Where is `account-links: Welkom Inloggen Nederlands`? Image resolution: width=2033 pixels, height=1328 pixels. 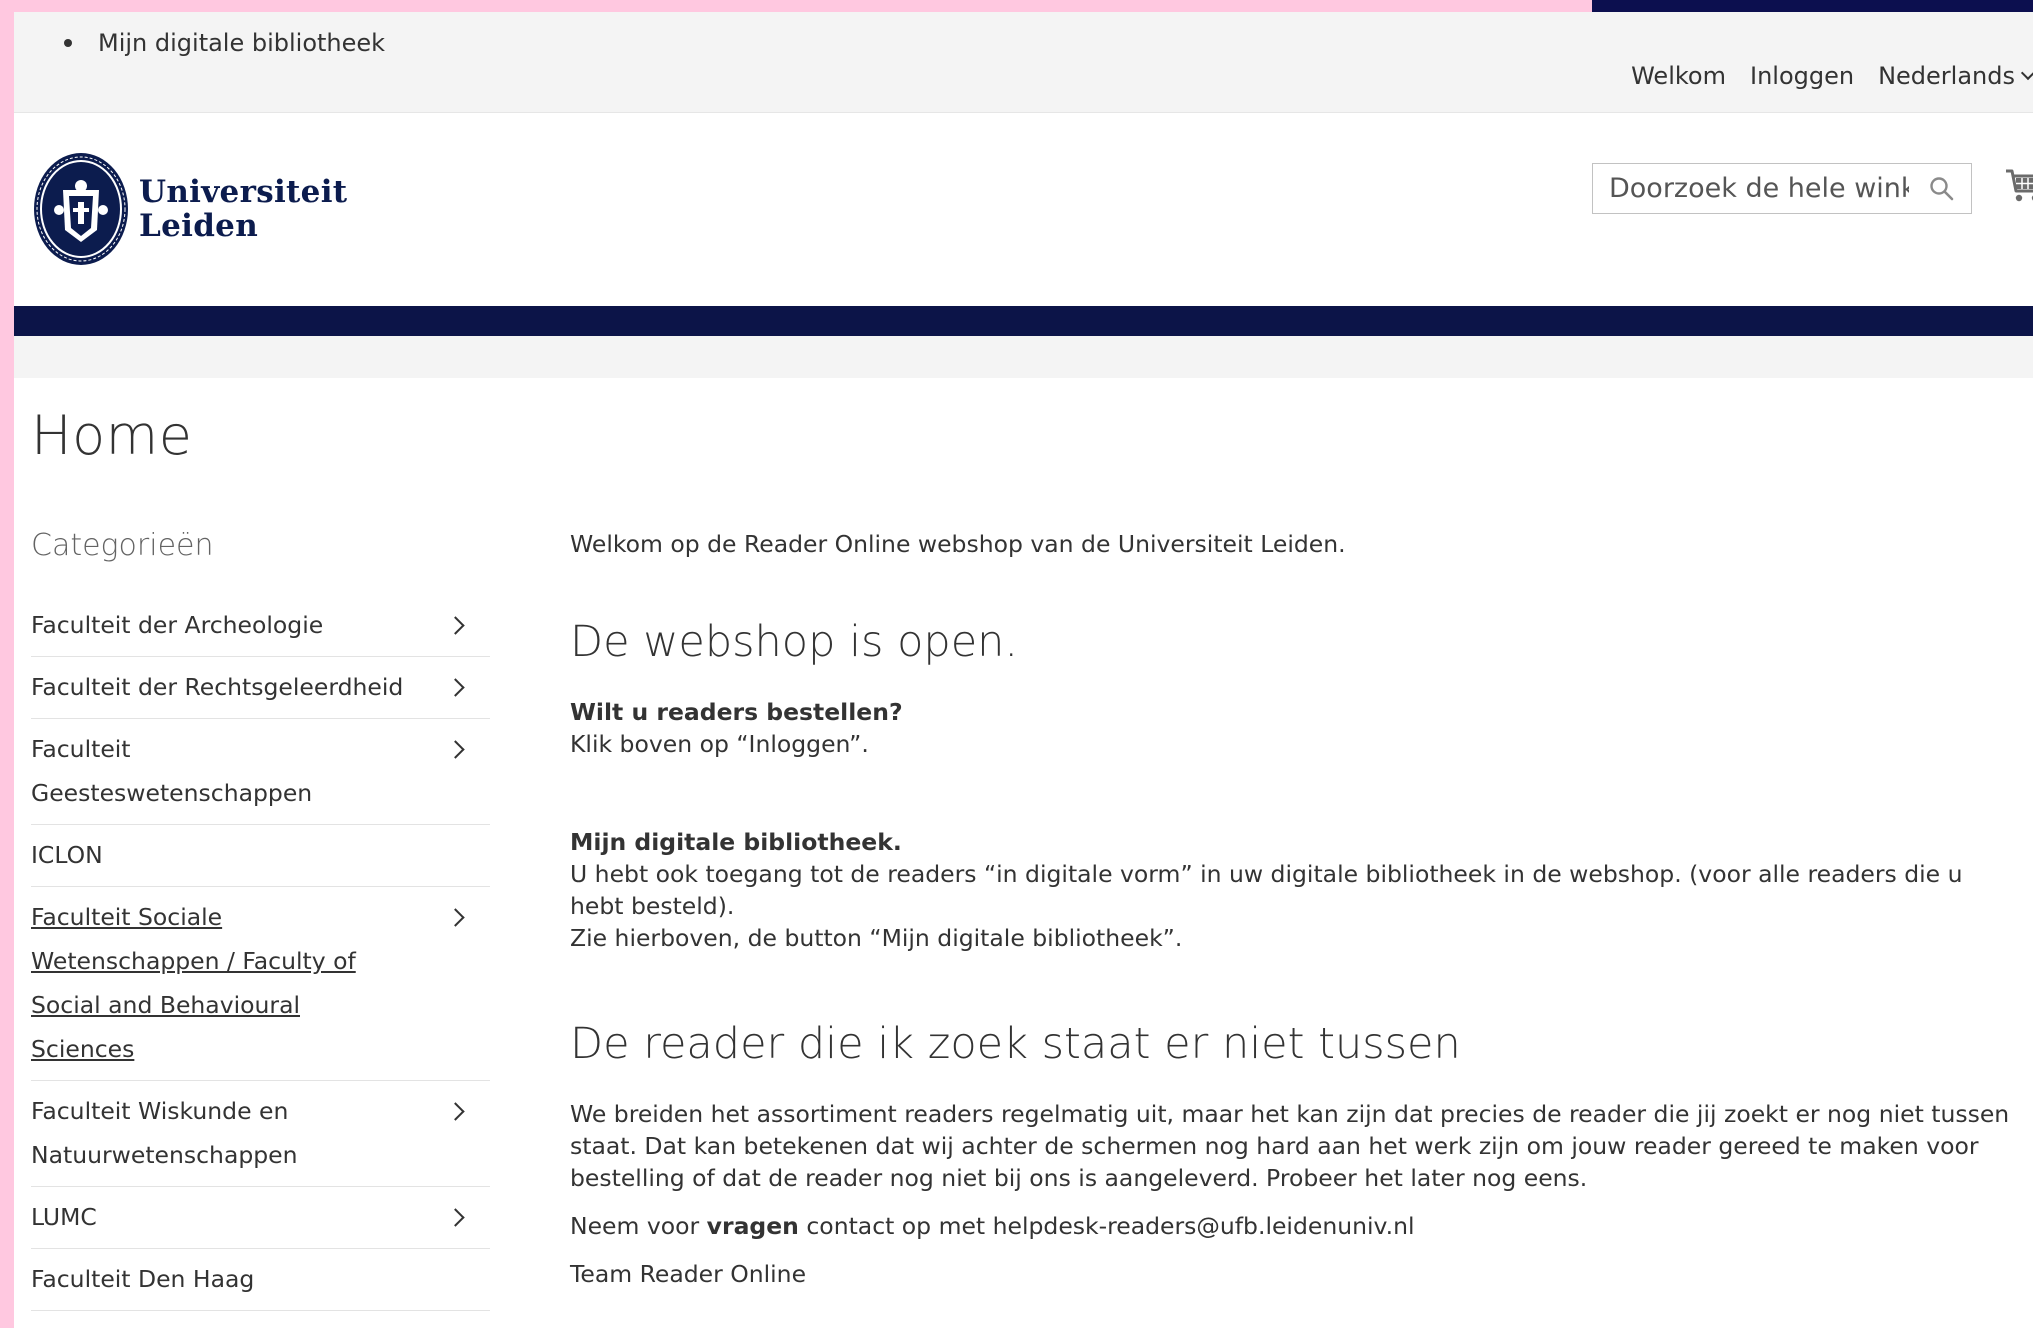 account-links: Welkom Inloggen Nederlands is located at coordinates (1832, 76).